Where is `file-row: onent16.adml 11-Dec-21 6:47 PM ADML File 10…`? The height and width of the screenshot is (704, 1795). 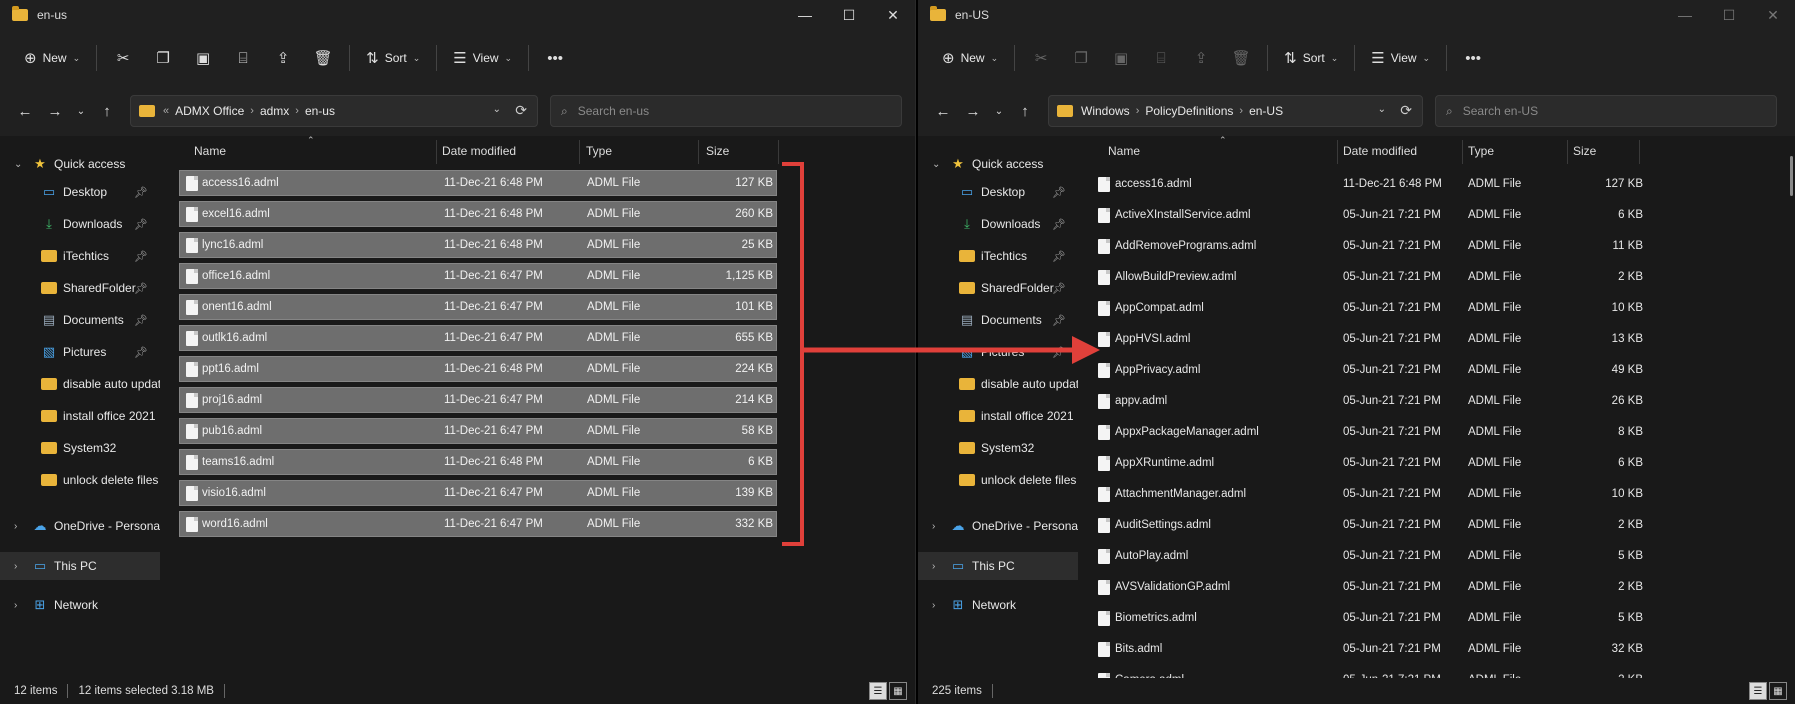
file-row: onent16.adml 11-Dec-21 6:47 PM ADML File 10… is located at coordinates (478, 307).